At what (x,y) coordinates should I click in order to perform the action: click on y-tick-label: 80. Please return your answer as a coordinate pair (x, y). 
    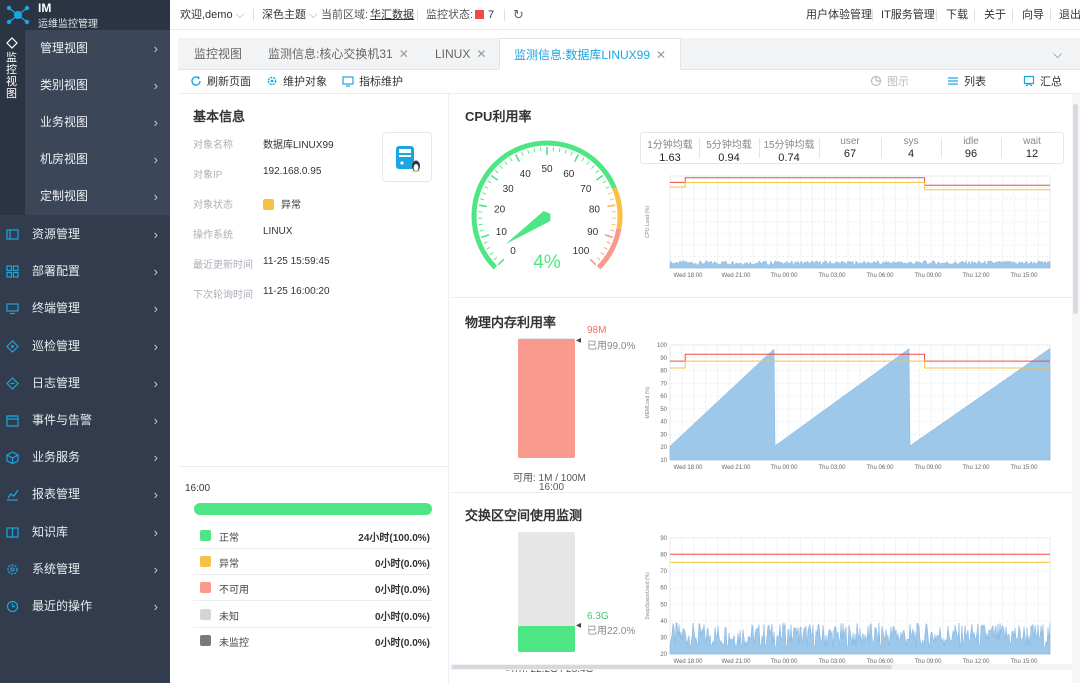
    Looking at the image, I should click on (663, 556).